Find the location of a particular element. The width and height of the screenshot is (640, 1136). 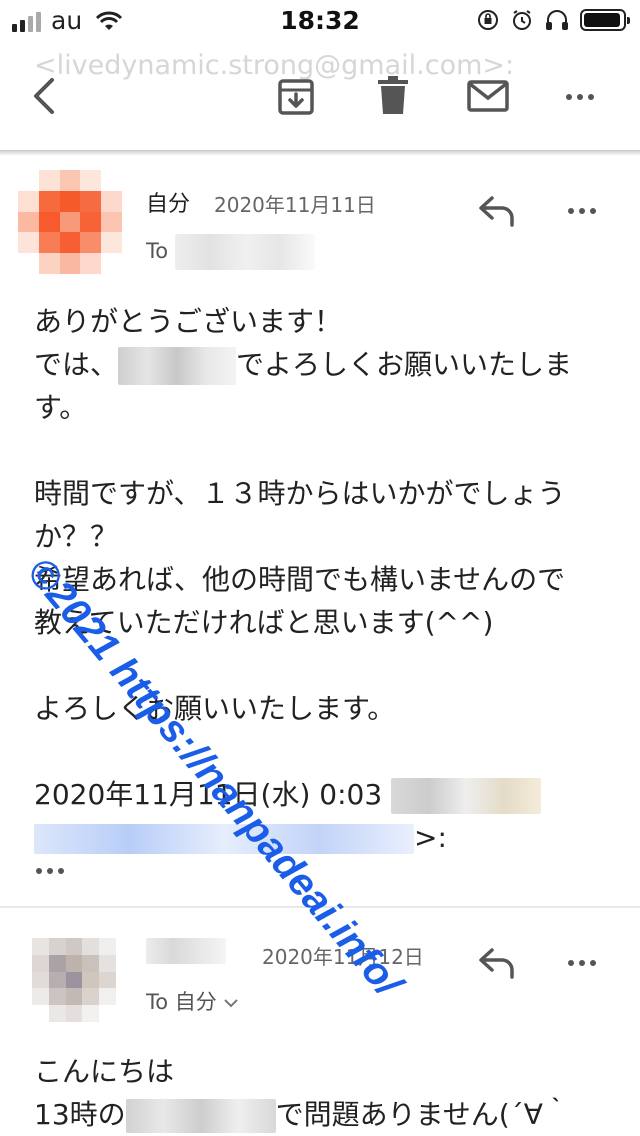

body-line: 時間ですが、１３時からはいかがでしょう is located at coordinates (300, 493).